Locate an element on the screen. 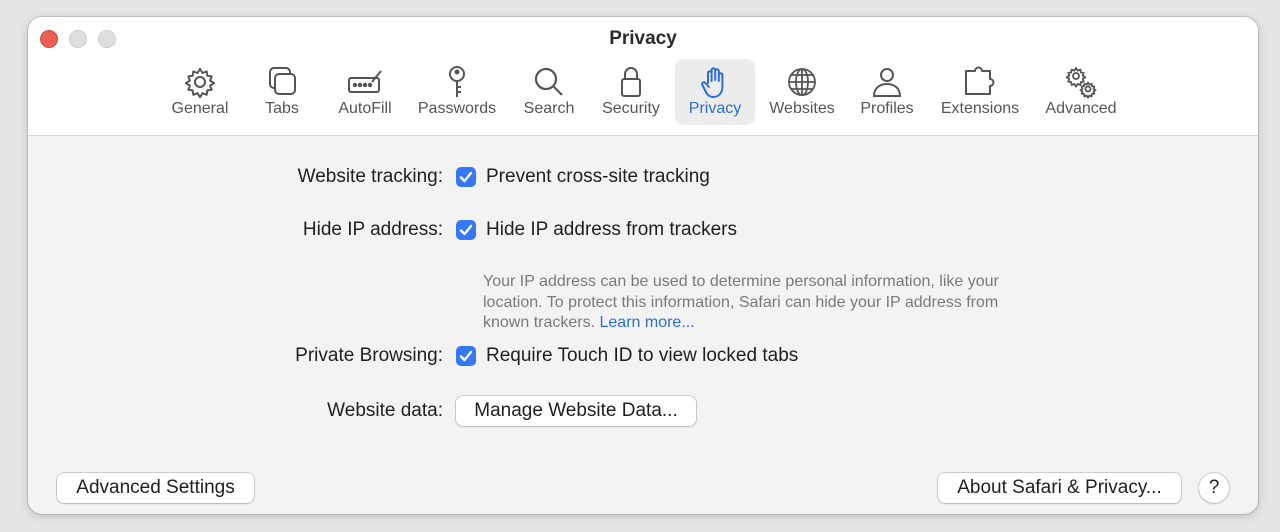 This screenshot has height=532, width=1280. hide-ip-label: Hide IP address: is located at coordinates (372, 229).